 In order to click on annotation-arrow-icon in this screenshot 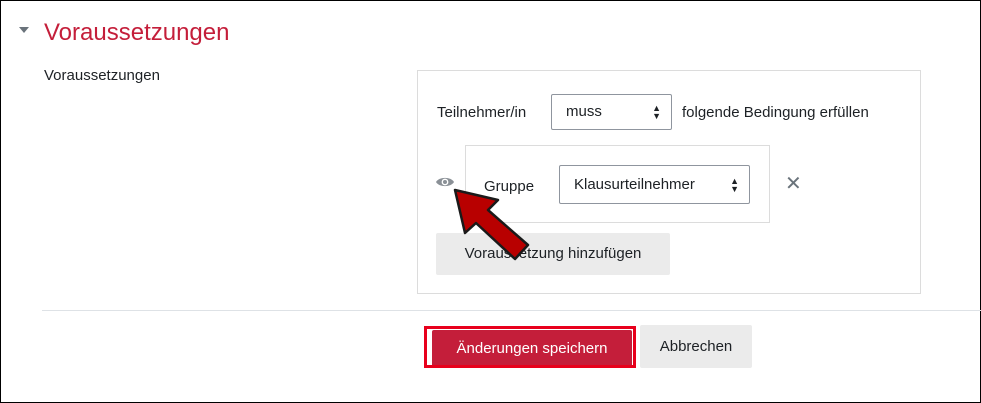, I will do `click(491, 224)`.